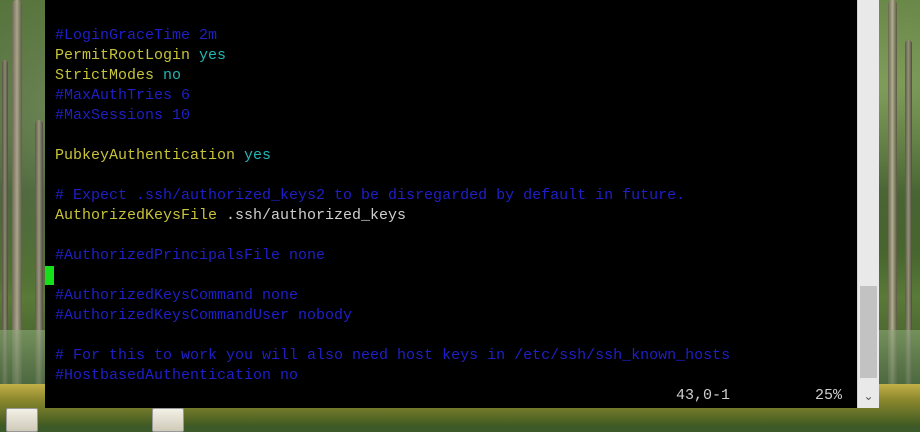  I want to click on editor-line: #MaxAuthTries 6, so click(122, 96).